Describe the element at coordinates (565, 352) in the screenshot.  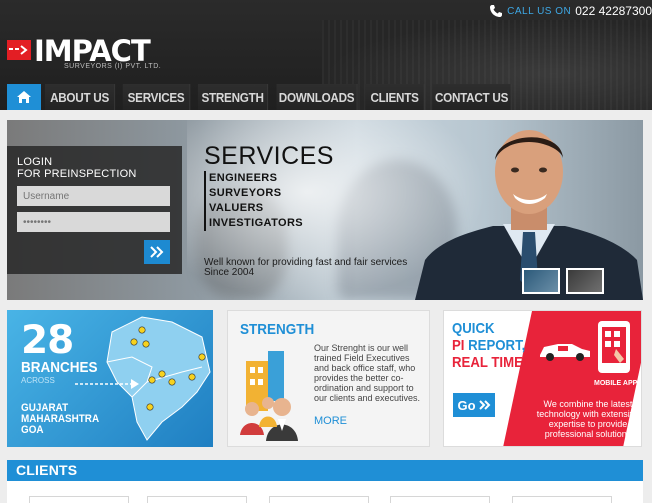
I see `car-icon` at that location.